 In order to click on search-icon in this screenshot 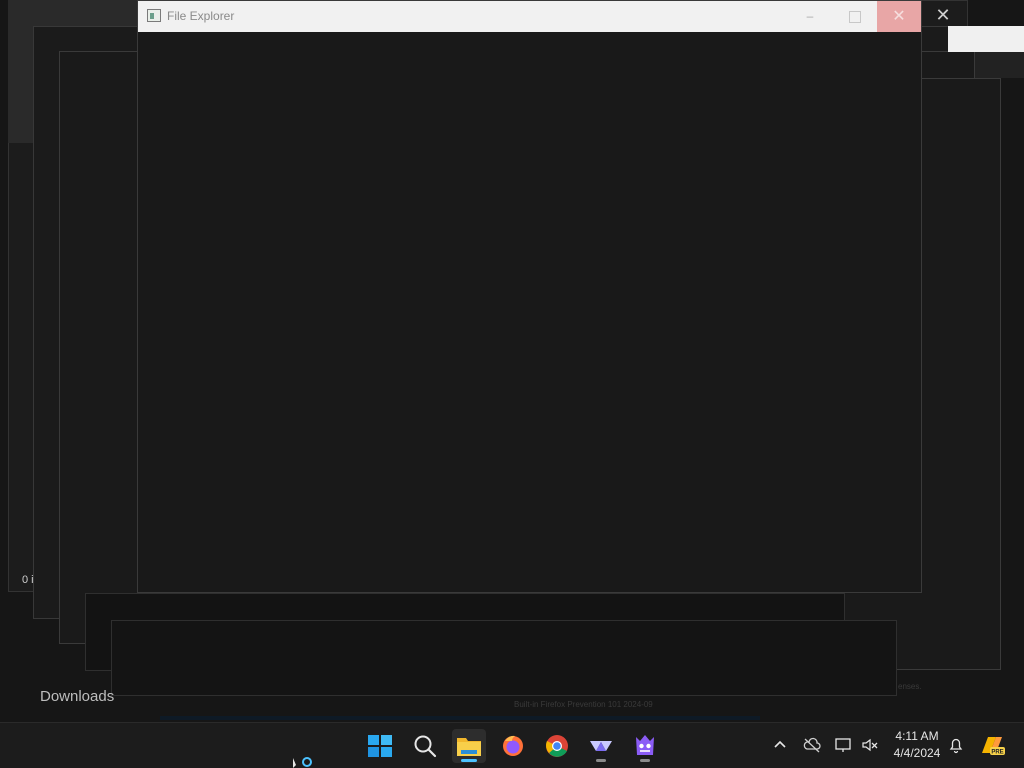, I will do `click(425, 746)`.